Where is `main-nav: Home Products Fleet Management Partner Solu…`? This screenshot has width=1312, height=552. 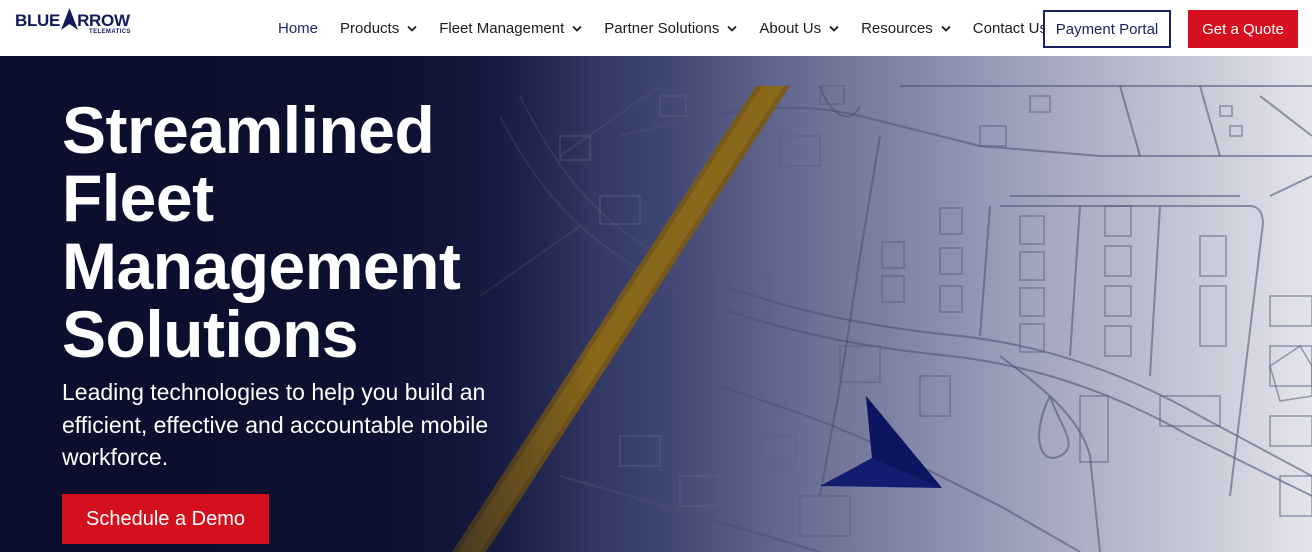 main-nav: Home Products Fleet Management Partner Solu… is located at coordinates (673, 28).